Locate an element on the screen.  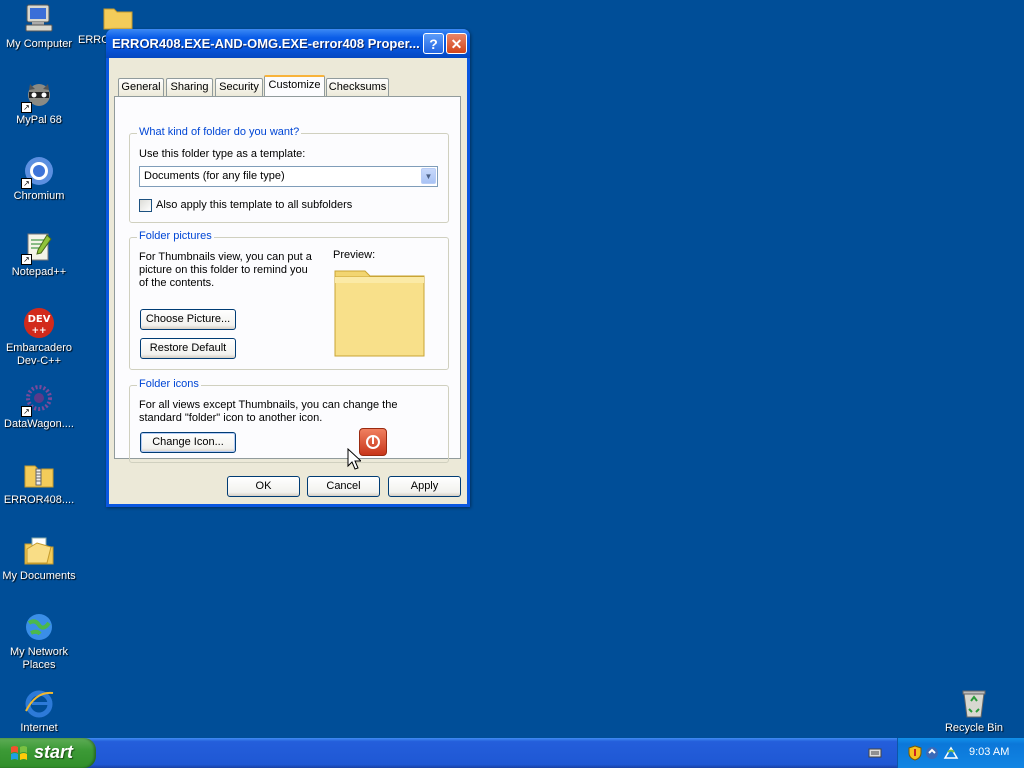
desktop-icon-label: Chromium is located at coordinates (39, 196).